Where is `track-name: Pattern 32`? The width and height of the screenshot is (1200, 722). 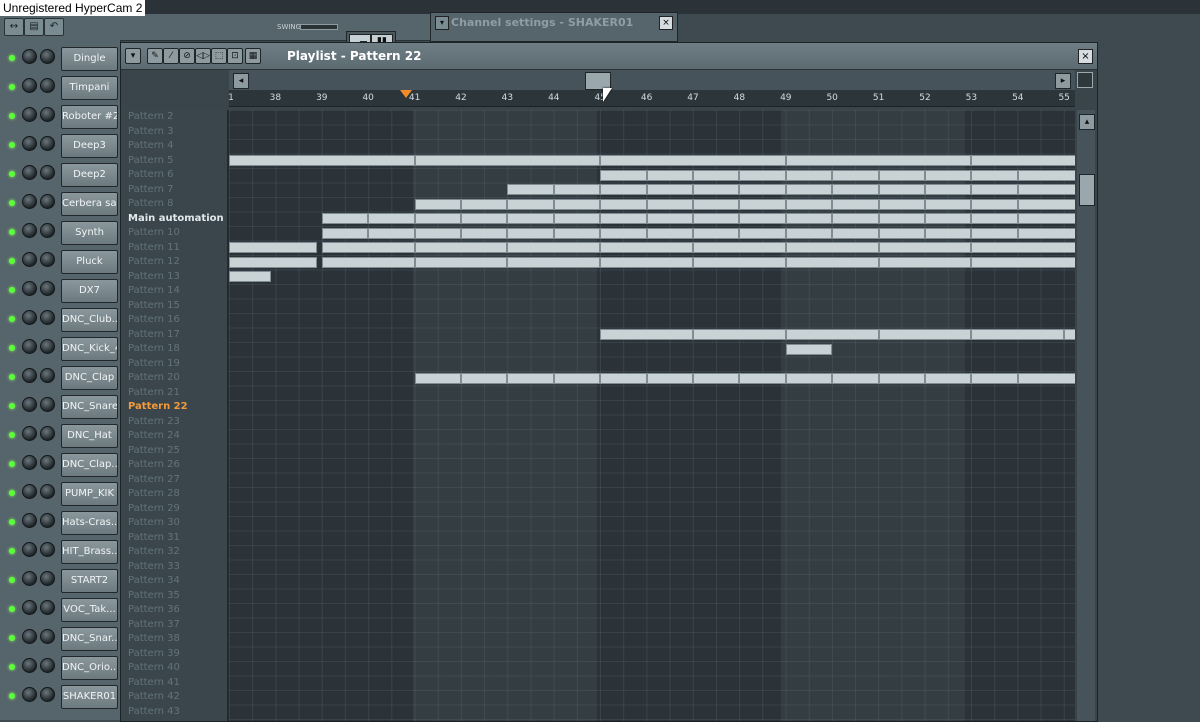 track-name: Pattern 32 is located at coordinates (154, 552).